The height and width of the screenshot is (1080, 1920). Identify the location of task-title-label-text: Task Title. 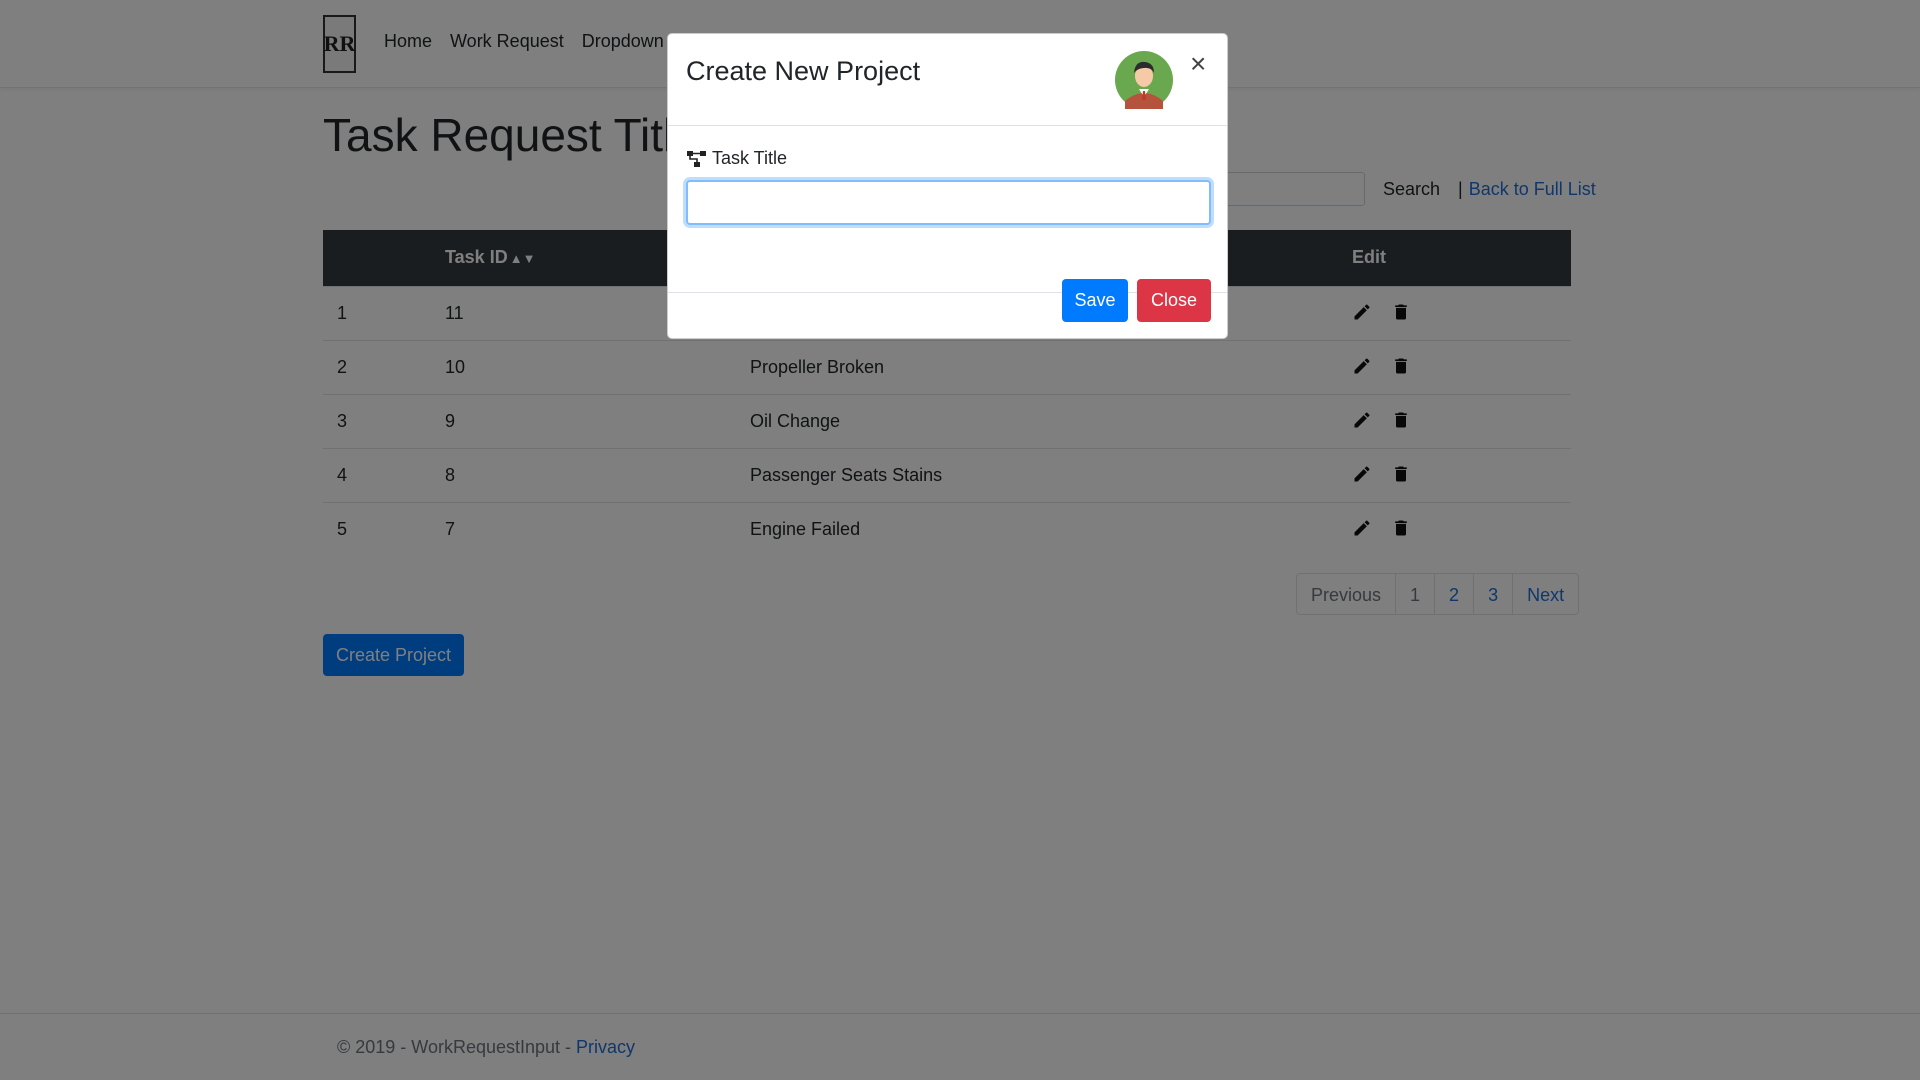
(750, 158).